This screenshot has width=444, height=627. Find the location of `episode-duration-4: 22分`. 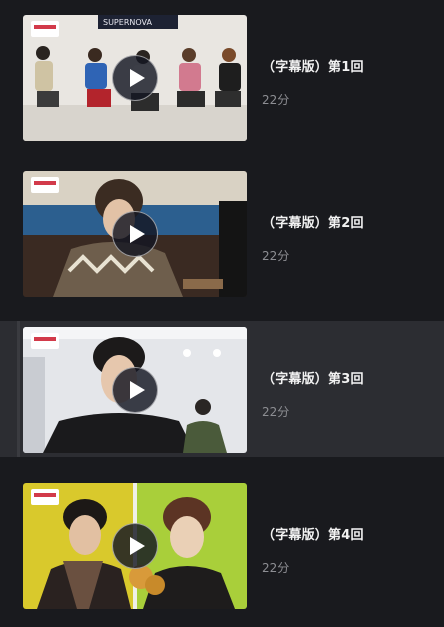

episode-duration-4: 22分 is located at coordinates (276, 568).